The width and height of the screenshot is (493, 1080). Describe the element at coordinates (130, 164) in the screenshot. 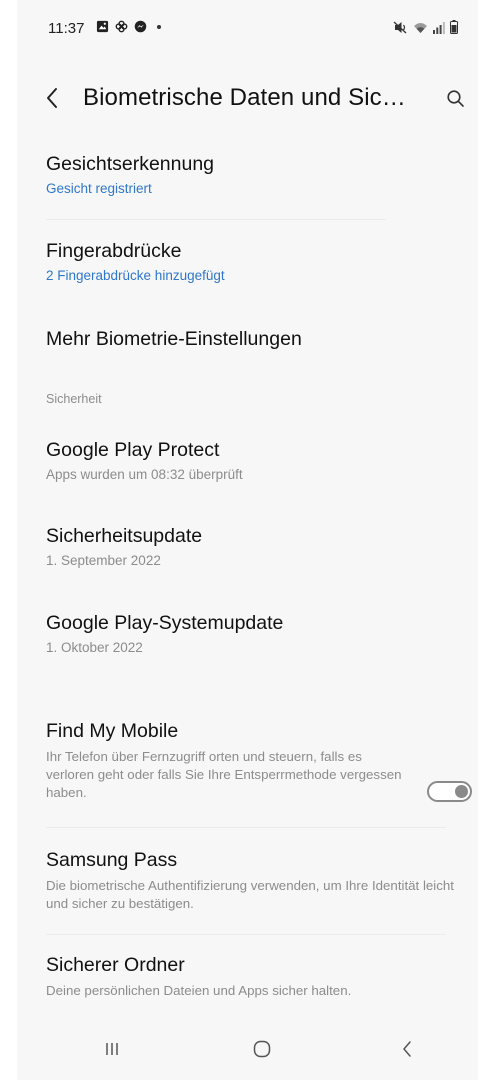

I see `item-title: Gesichtserkennung` at that location.